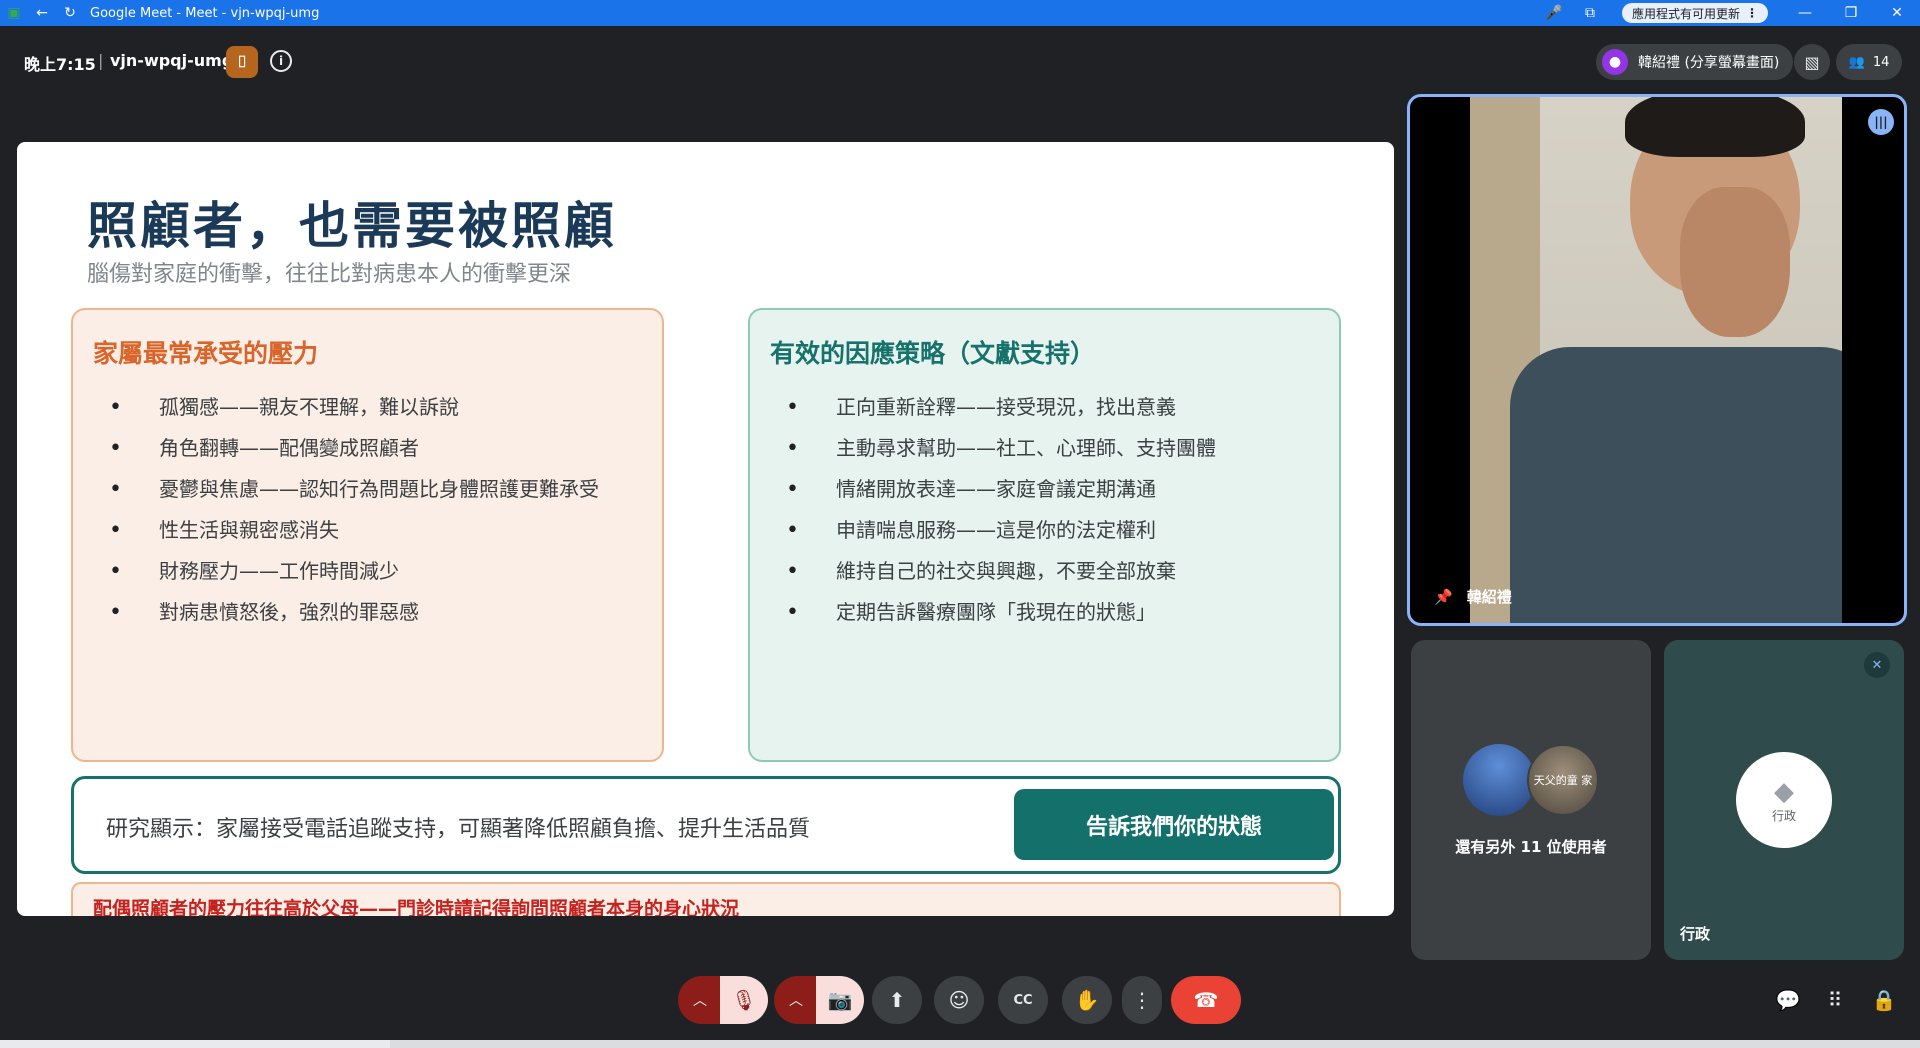  Describe the element at coordinates (1685, 13) in the screenshot. I see `update-label: 應用程式有可用更新` at that location.